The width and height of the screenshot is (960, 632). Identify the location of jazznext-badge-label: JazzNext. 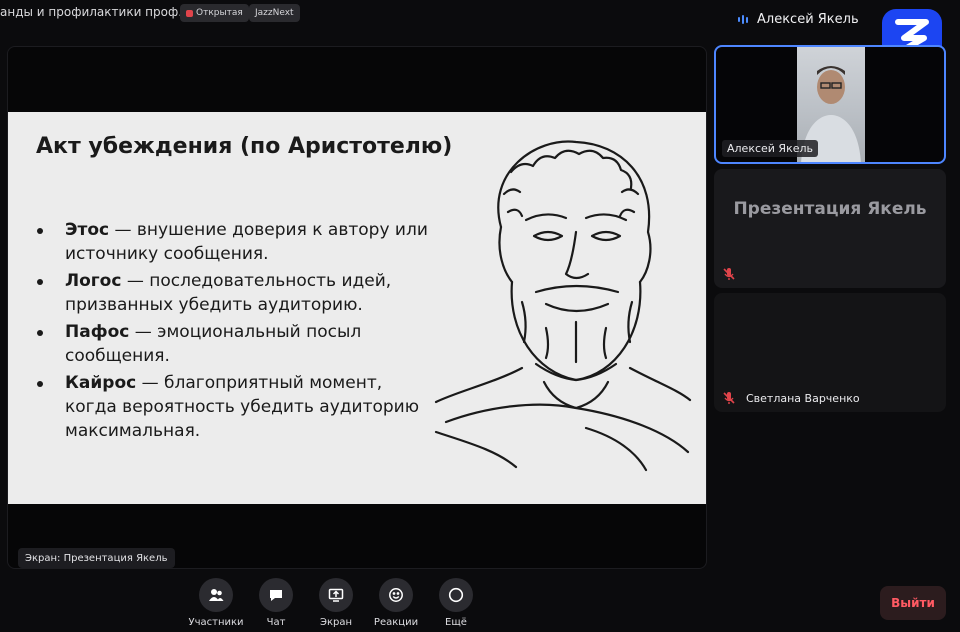
(274, 13).